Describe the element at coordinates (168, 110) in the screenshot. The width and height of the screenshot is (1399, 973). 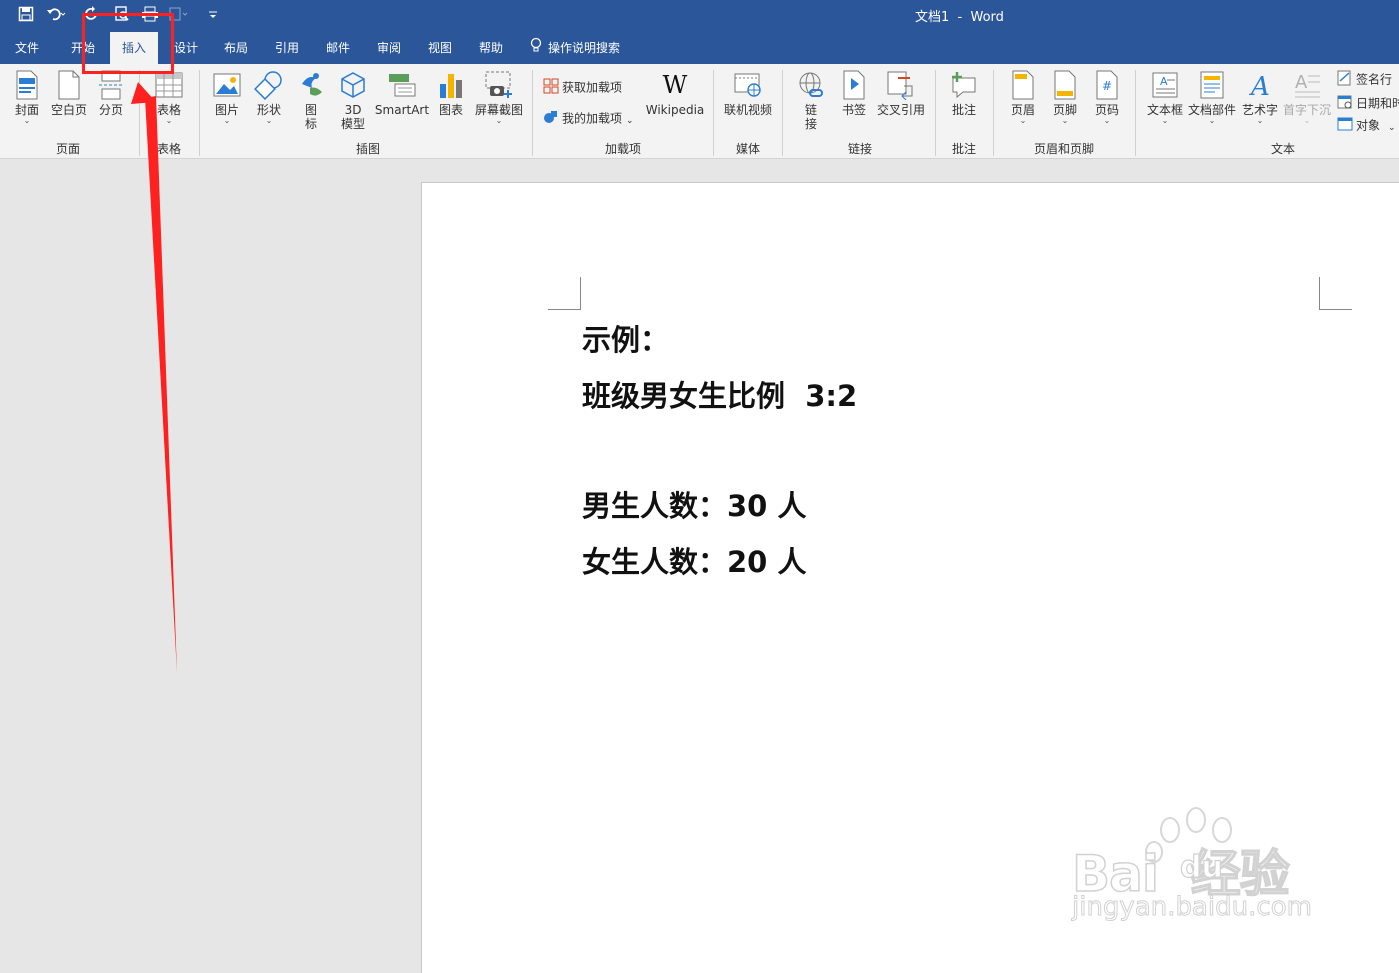
I see `table-label: 表格` at that location.